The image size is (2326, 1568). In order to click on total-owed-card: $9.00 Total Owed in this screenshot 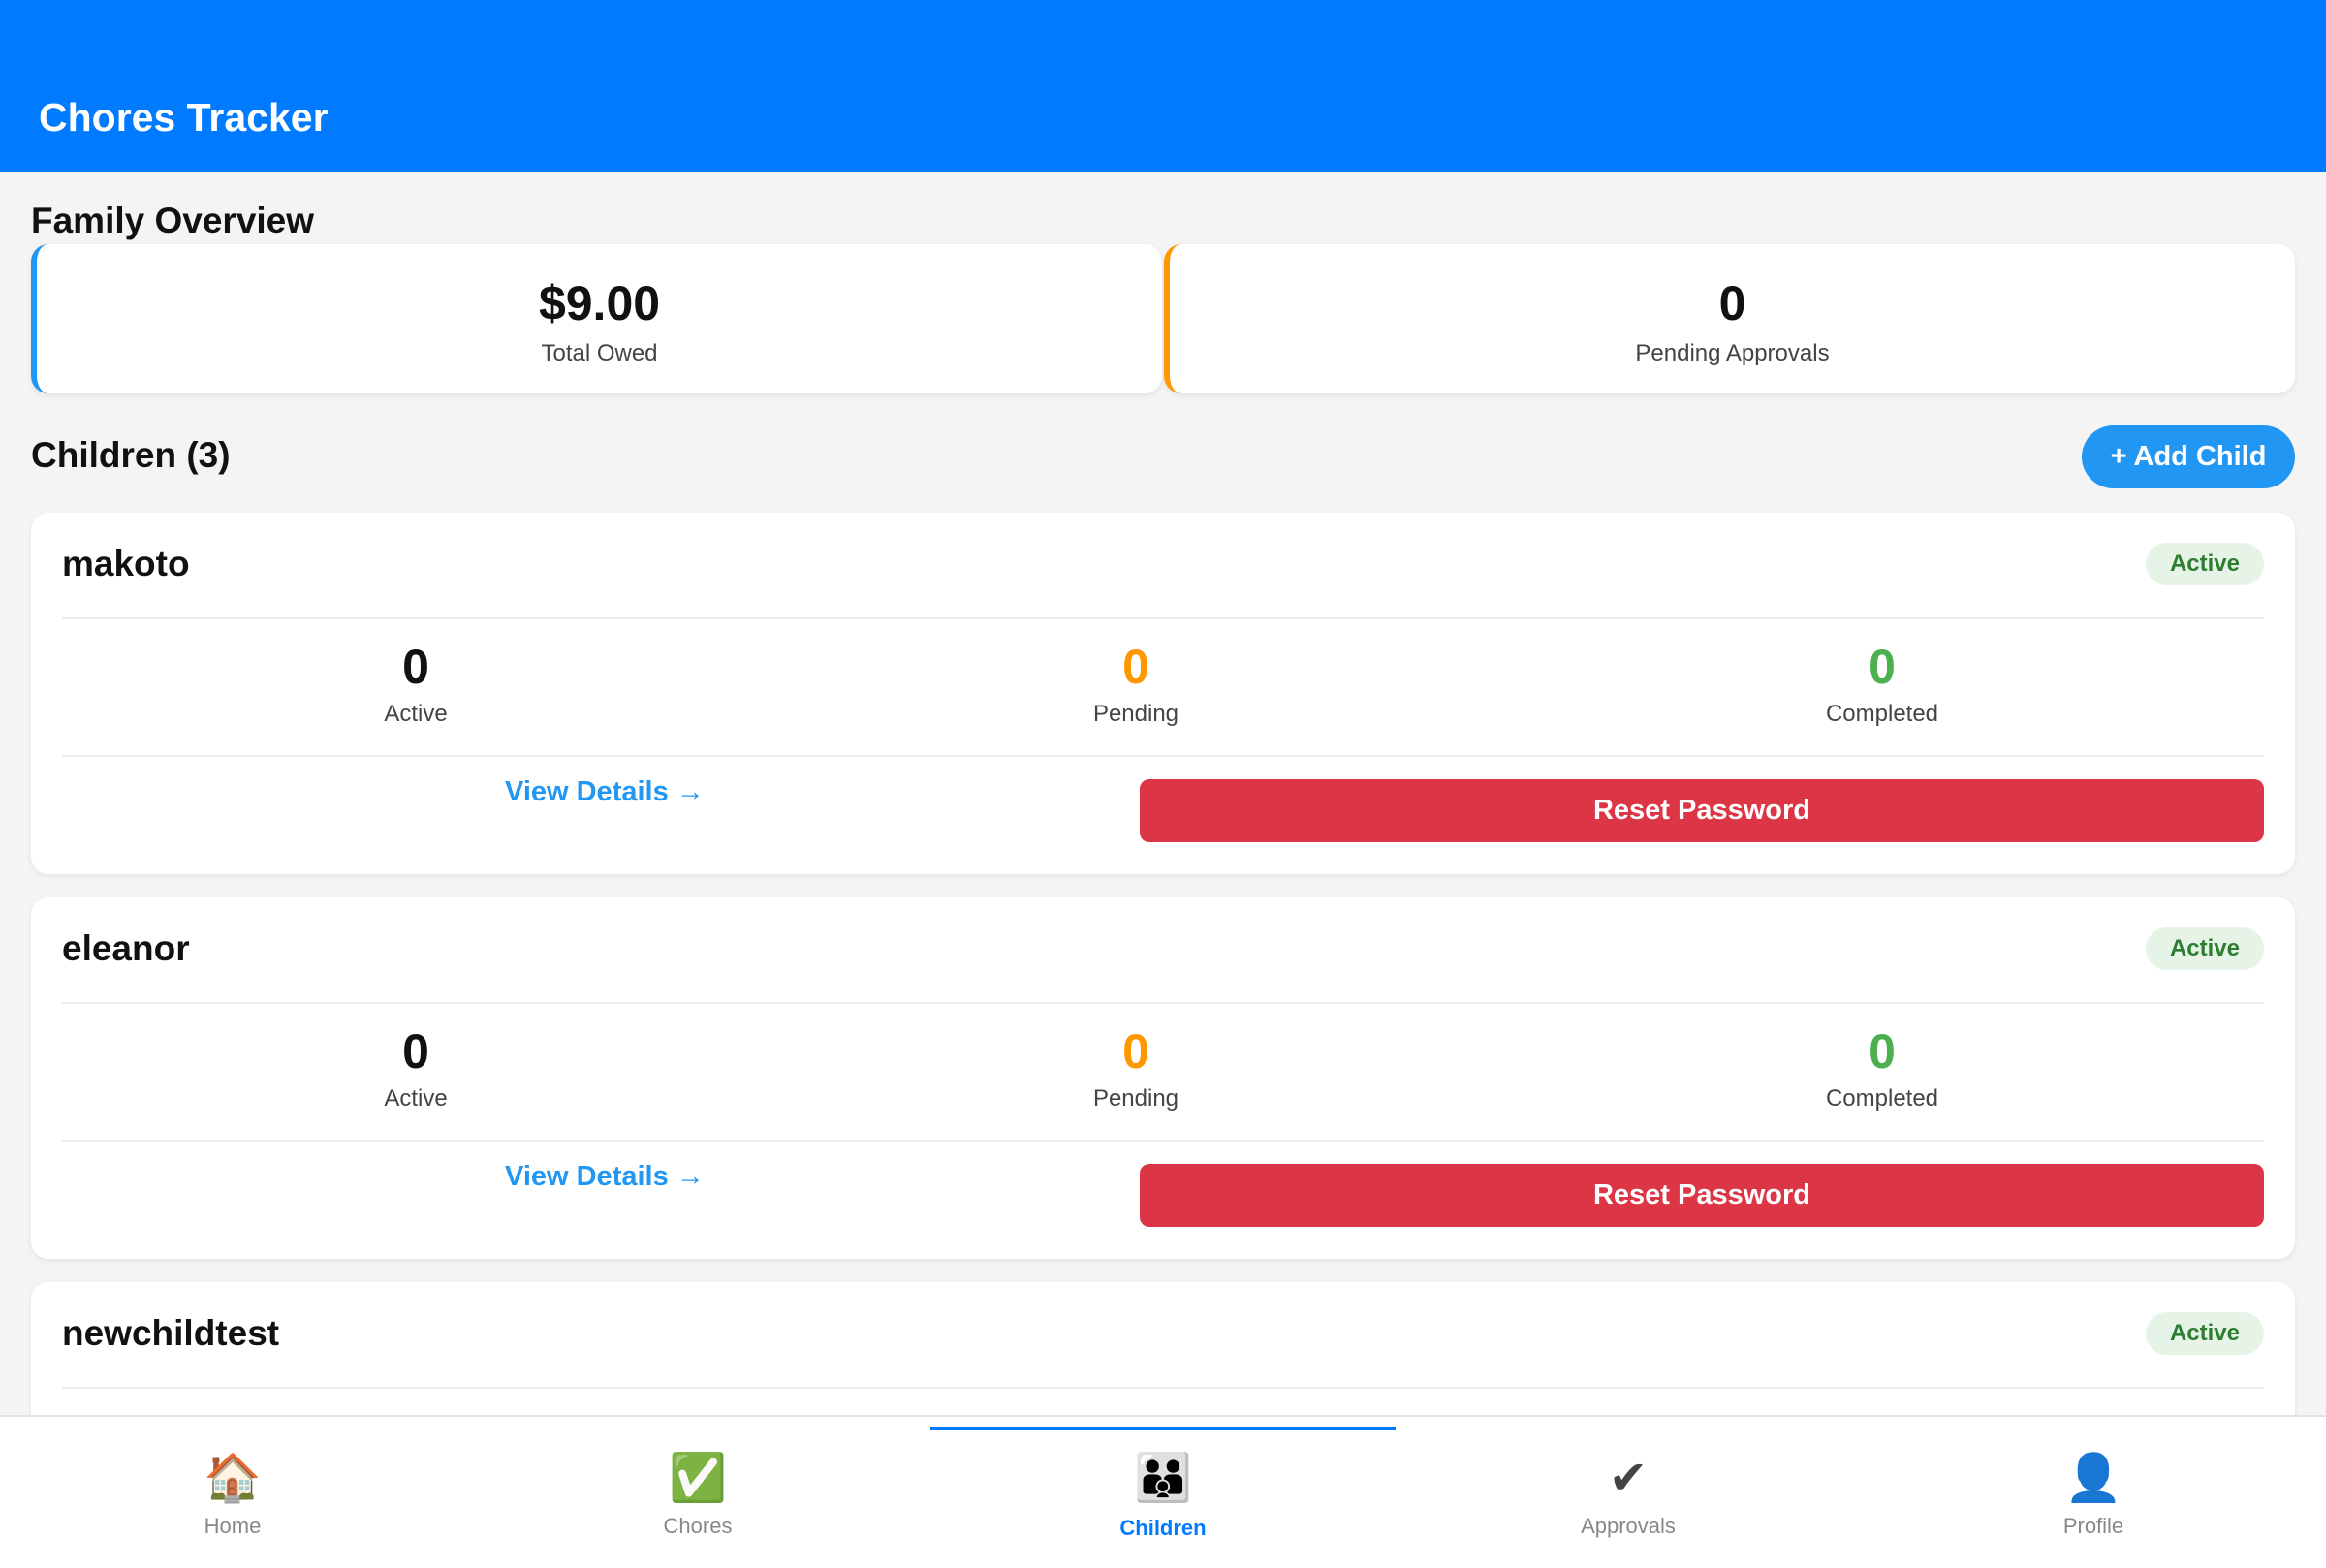, I will do `click(596, 318)`.